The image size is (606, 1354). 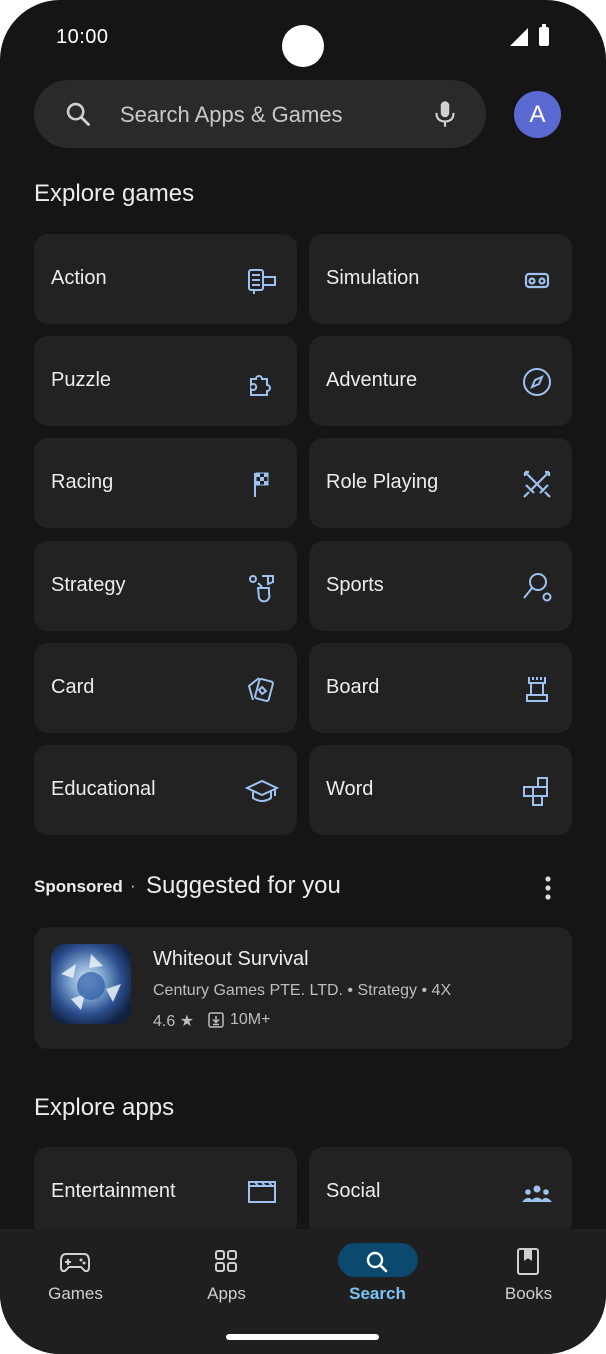 I want to click on category-strategy: Strategy, so click(x=165, y=586).